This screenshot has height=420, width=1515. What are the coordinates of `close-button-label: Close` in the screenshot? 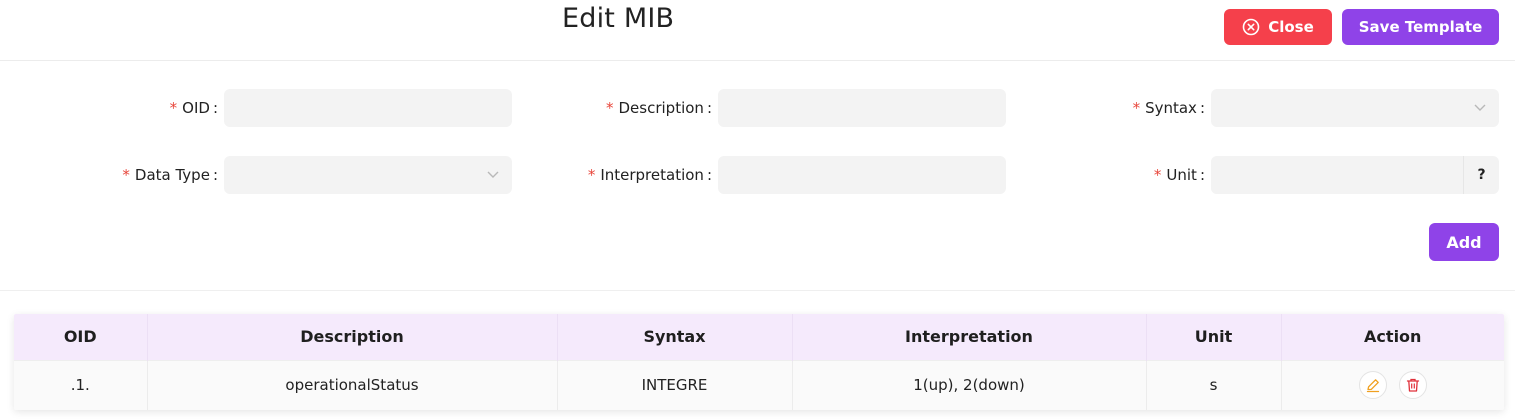 It's located at (1291, 27).